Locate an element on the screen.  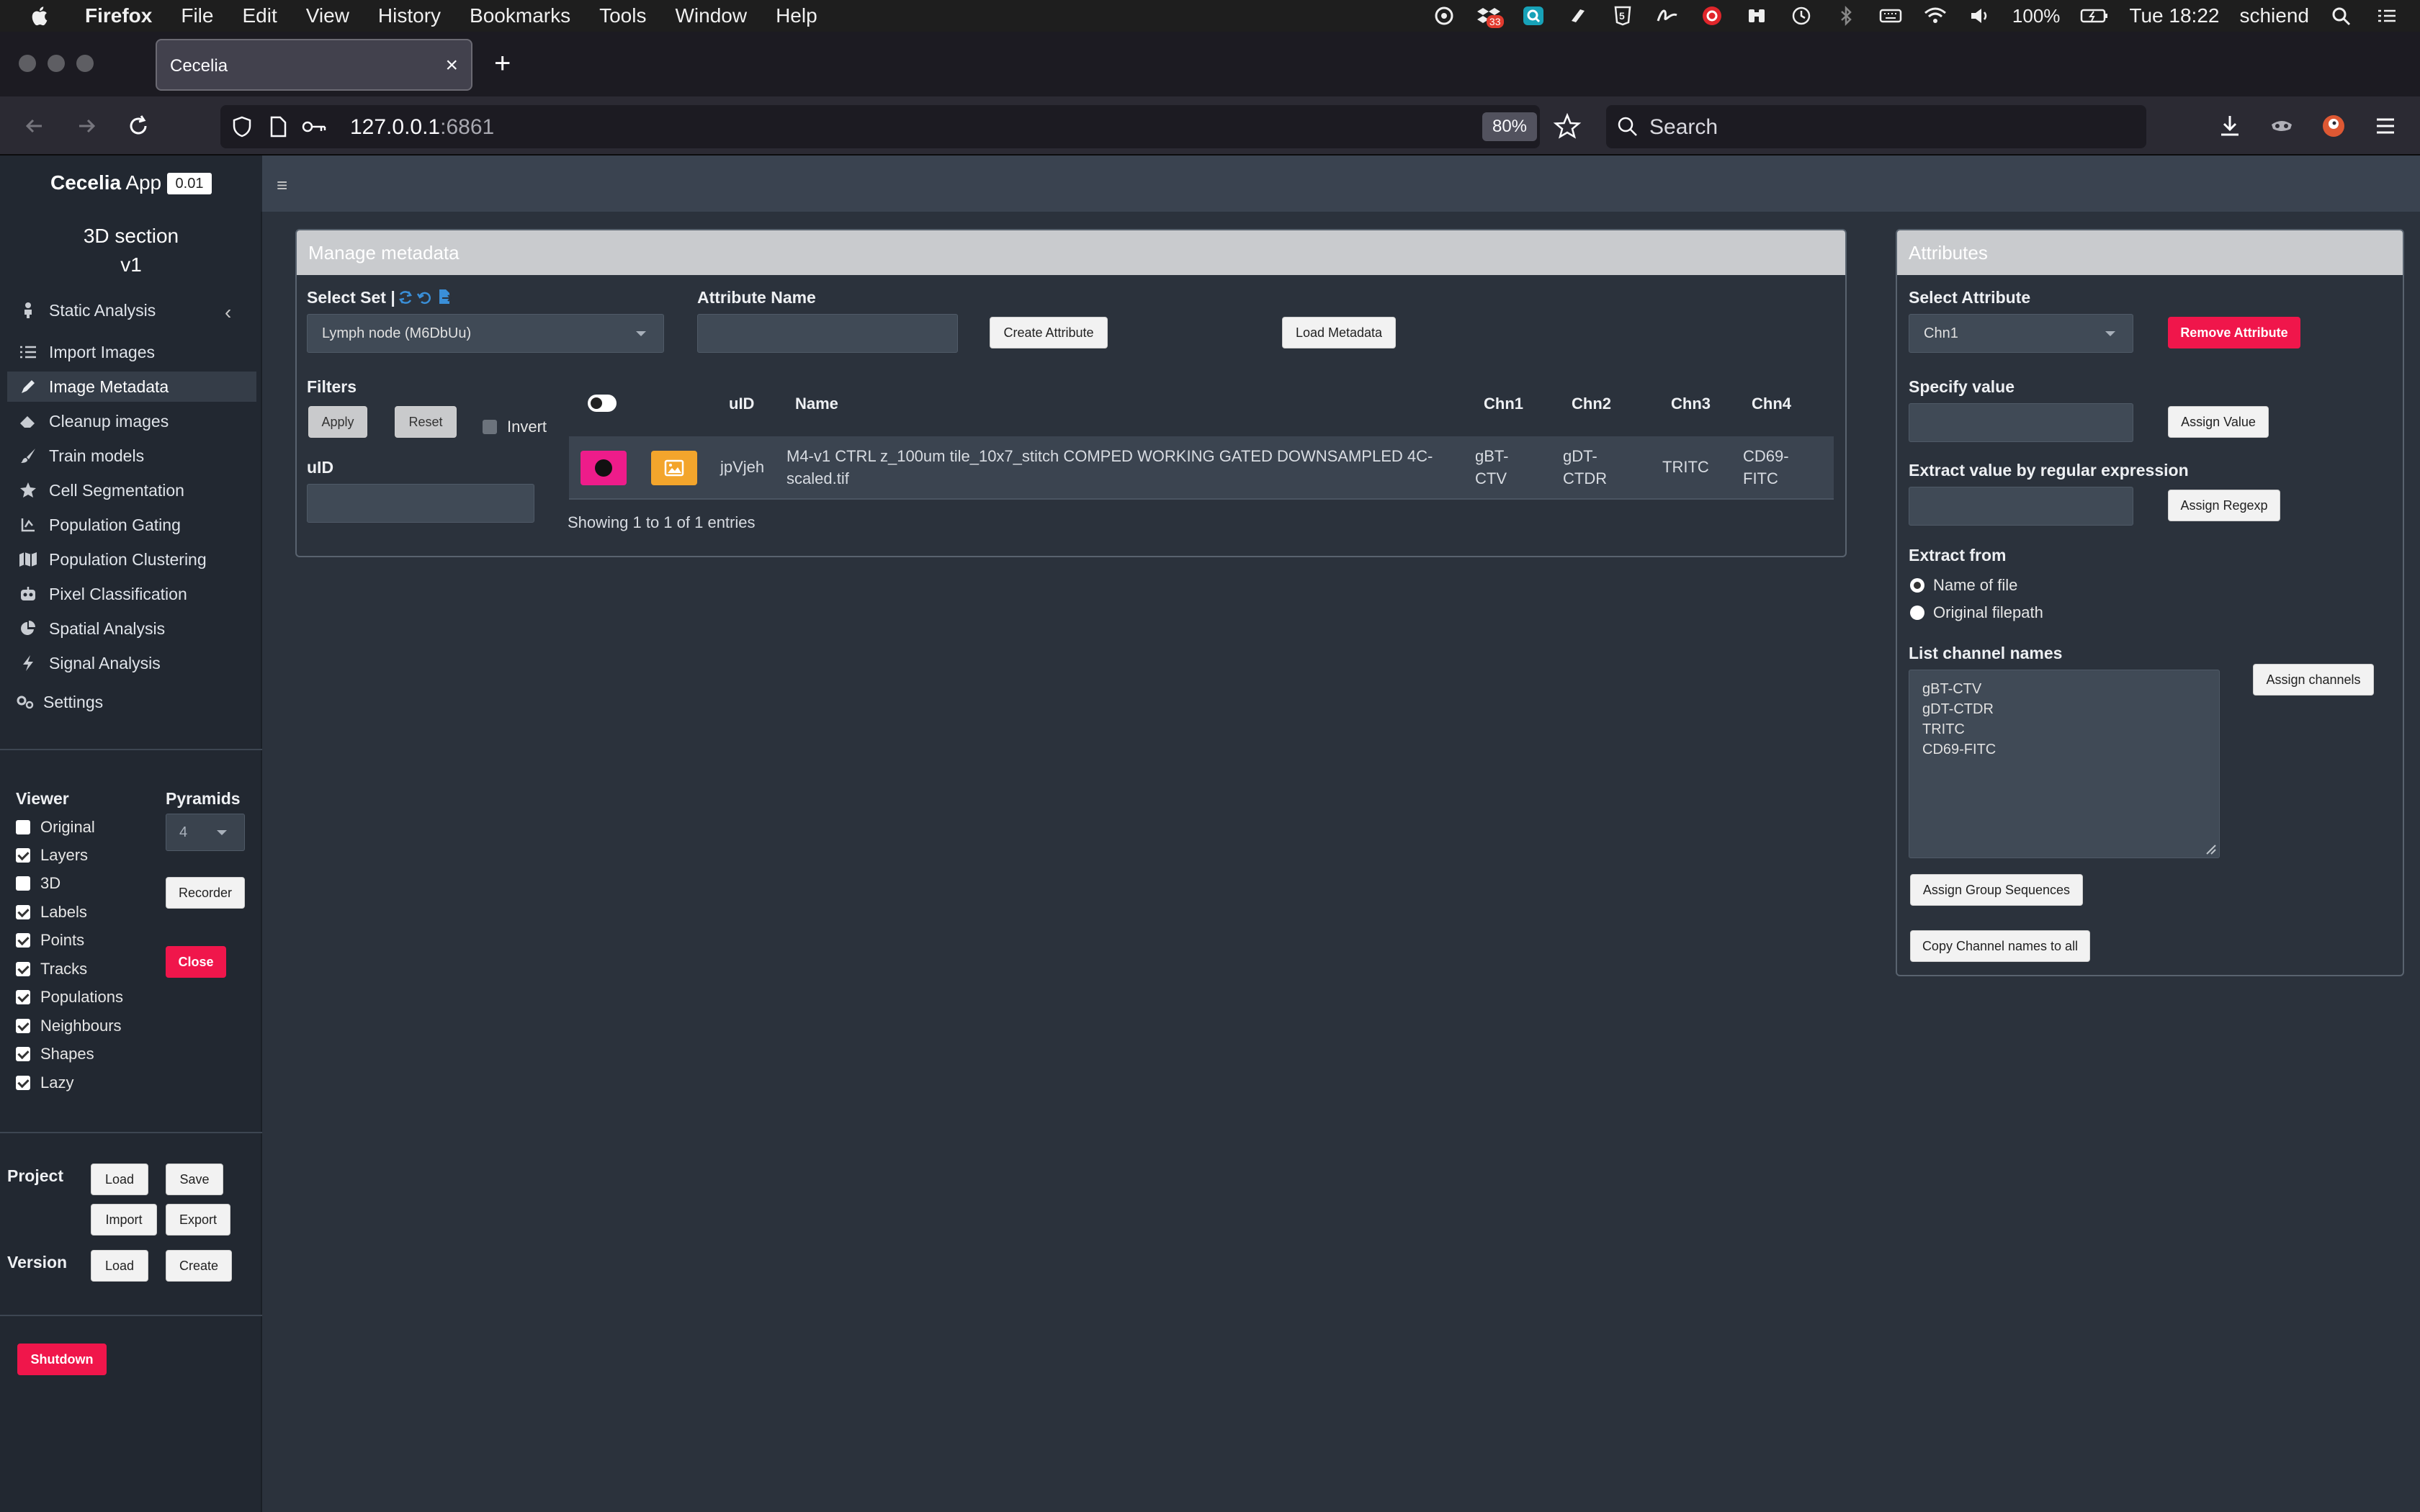
create-attribute-button: Create Attribute is located at coordinates (1049, 332).